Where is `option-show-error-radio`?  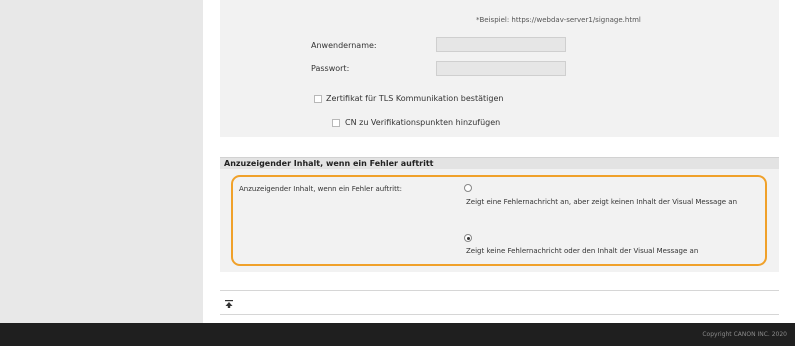
option-show-error-radio is located at coordinates (468, 188).